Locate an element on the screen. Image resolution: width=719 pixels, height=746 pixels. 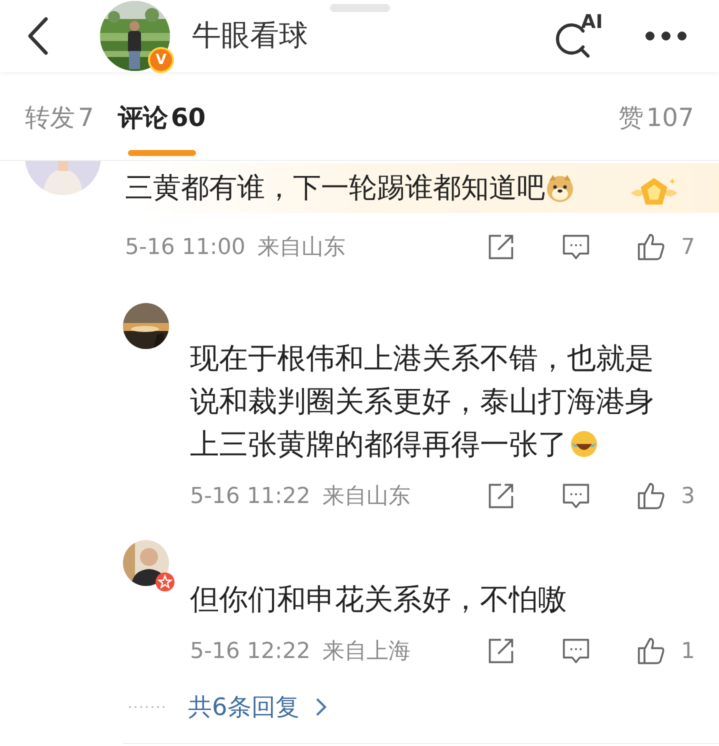
more-icon is located at coordinates (666, 36).